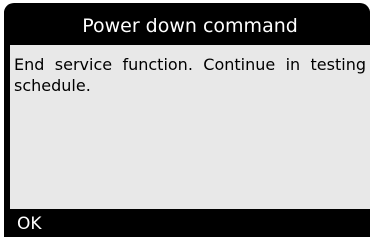 This screenshot has width=374, height=240. I want to click on dialog-title: Power down command, so click(190, 26).